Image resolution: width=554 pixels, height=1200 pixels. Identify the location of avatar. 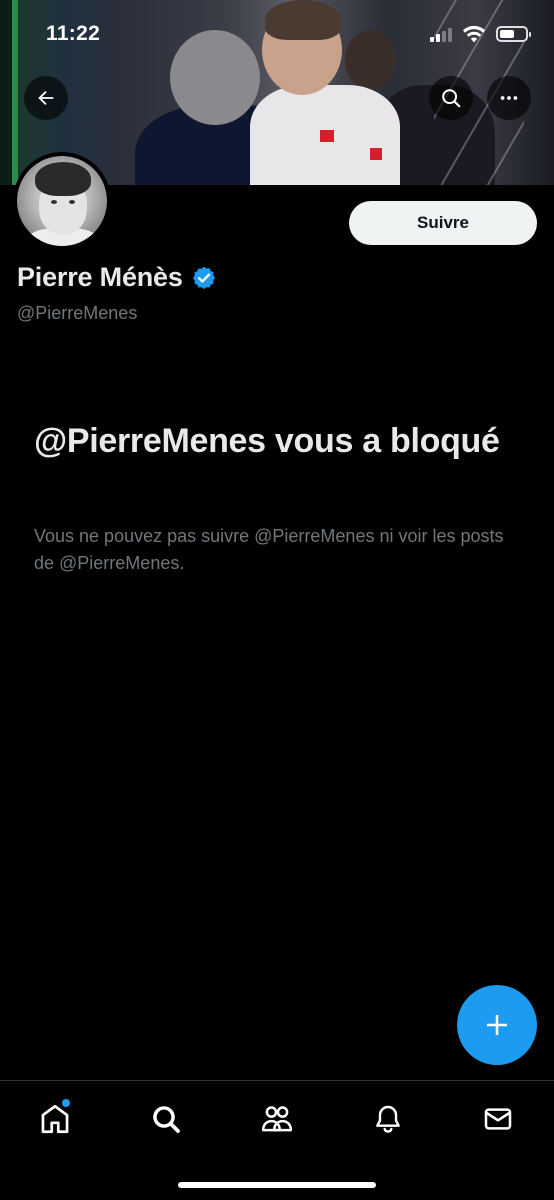
(62, 201).